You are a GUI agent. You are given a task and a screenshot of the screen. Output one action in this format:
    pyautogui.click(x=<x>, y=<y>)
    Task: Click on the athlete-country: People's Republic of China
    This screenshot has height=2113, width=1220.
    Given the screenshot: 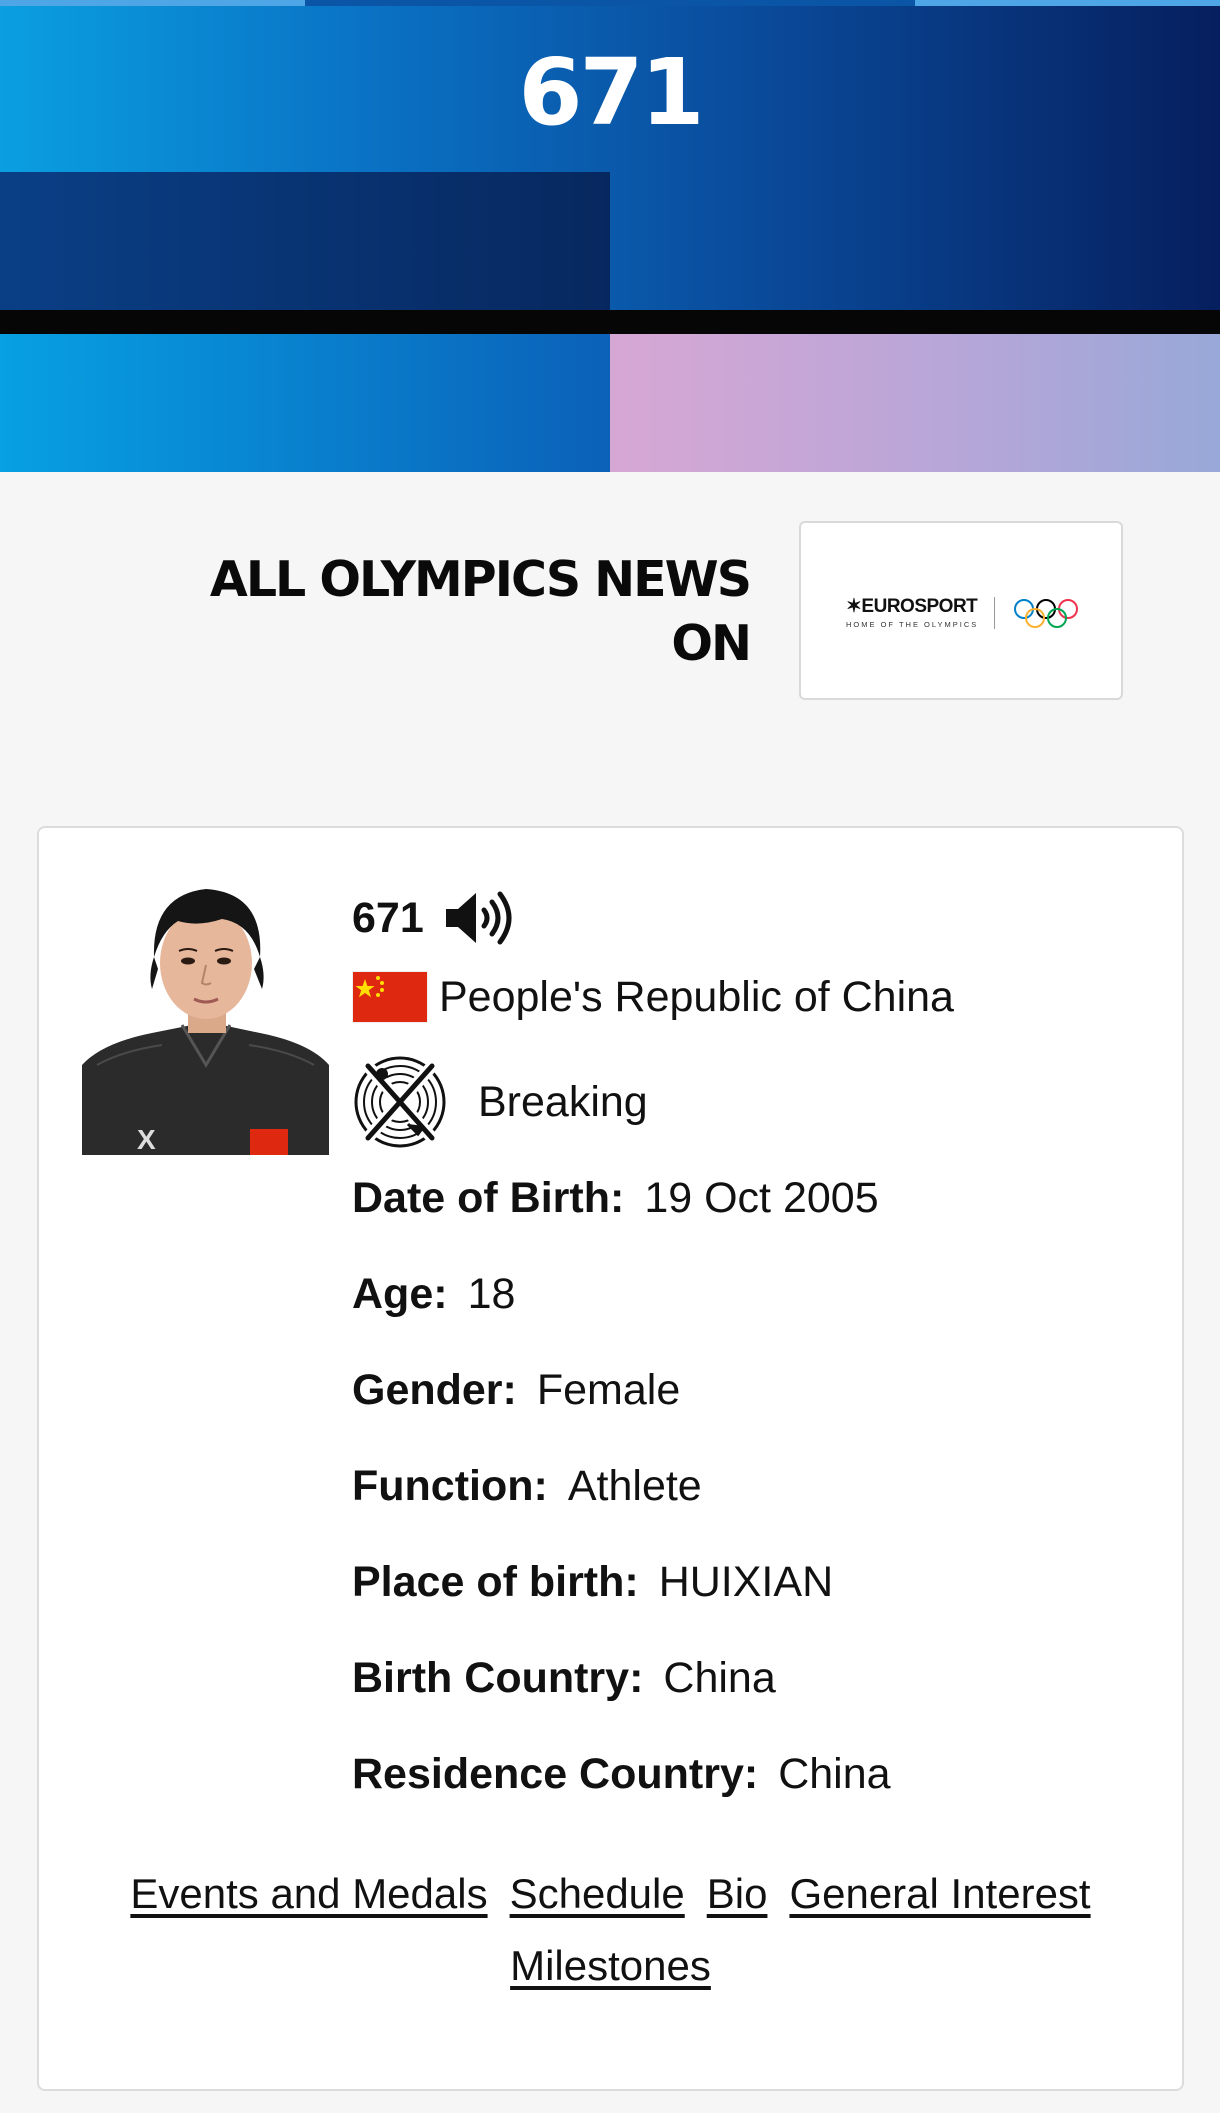 What is the action you would take?
    pyautogui.click(x=696, y=996)
    